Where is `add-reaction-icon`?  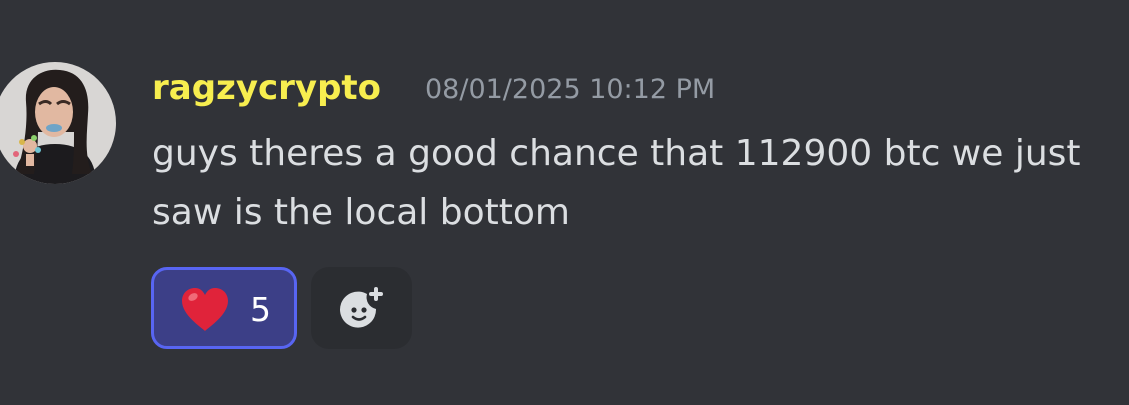 add-reaction-icon is located at coordinates (361, 307).